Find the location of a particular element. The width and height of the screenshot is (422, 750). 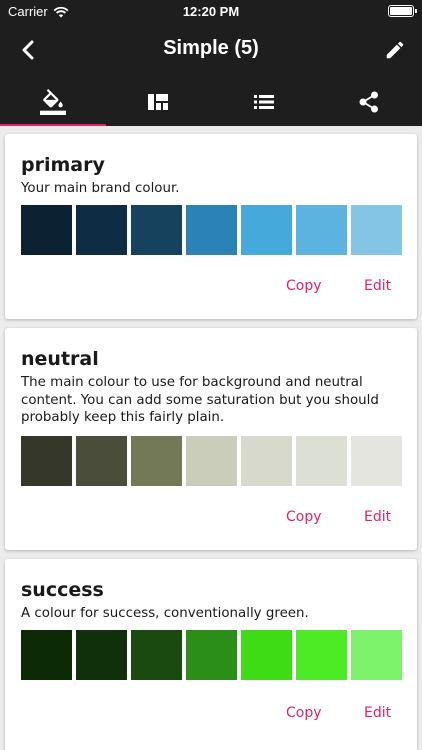

card-title: neutral is located at coordinates (60, 359).